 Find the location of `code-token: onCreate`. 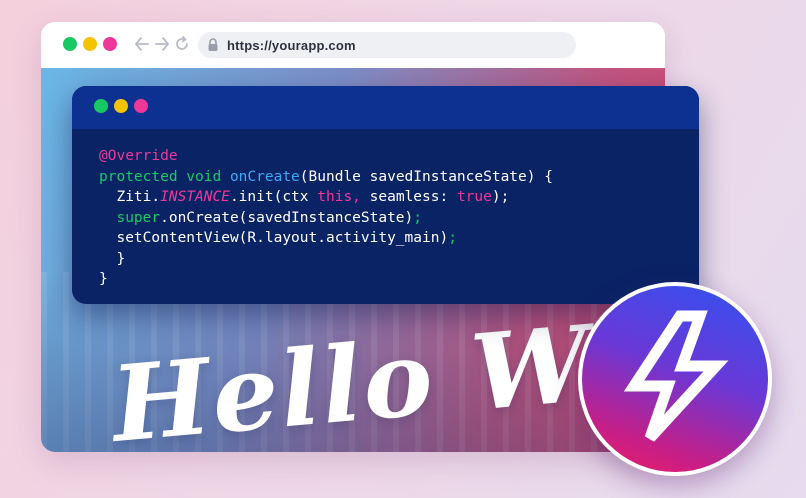

code-token: onCreate is located at coordinates (264, 176).